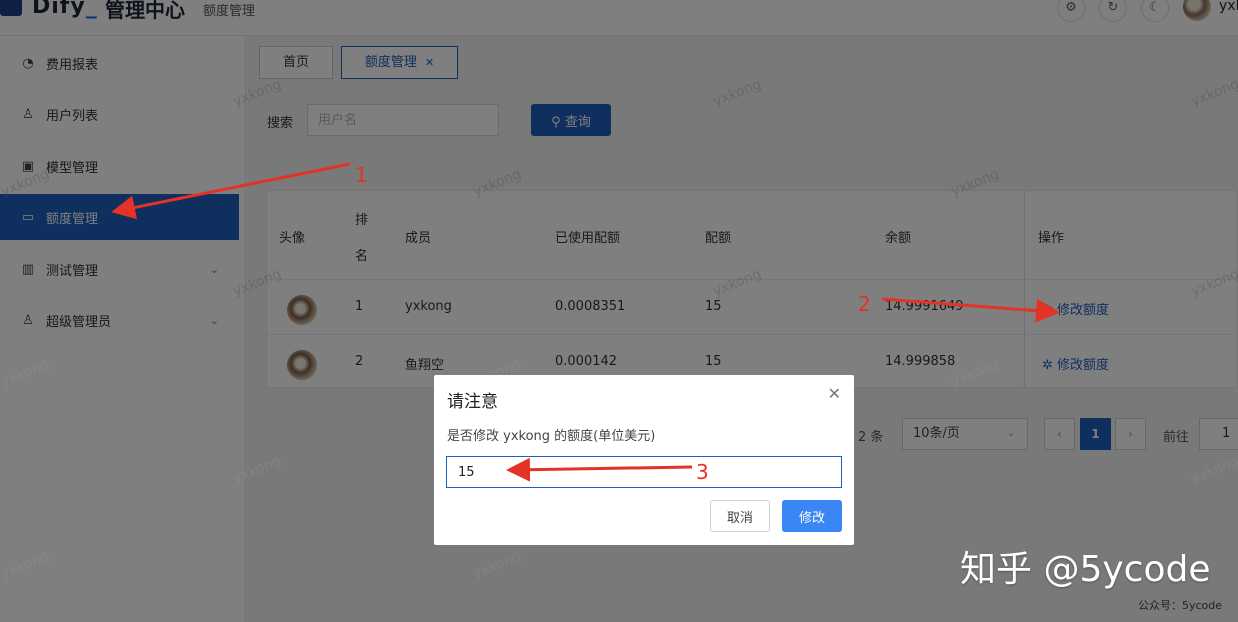 Image resolution: width=1238 pixels, height=622 pixels. Describe the element at coordinates (1085, 569) in the screenshot. I see `zhihu-watermark: 知乎 @5ycode` at that location.